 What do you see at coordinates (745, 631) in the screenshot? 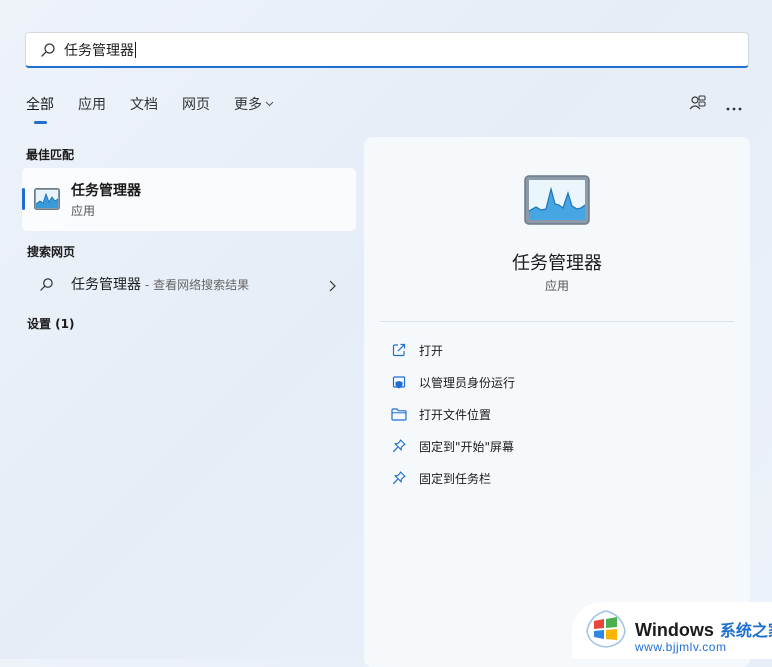
I see `watermark-title-cn: 系统之家` at bounding box center [745, 631].